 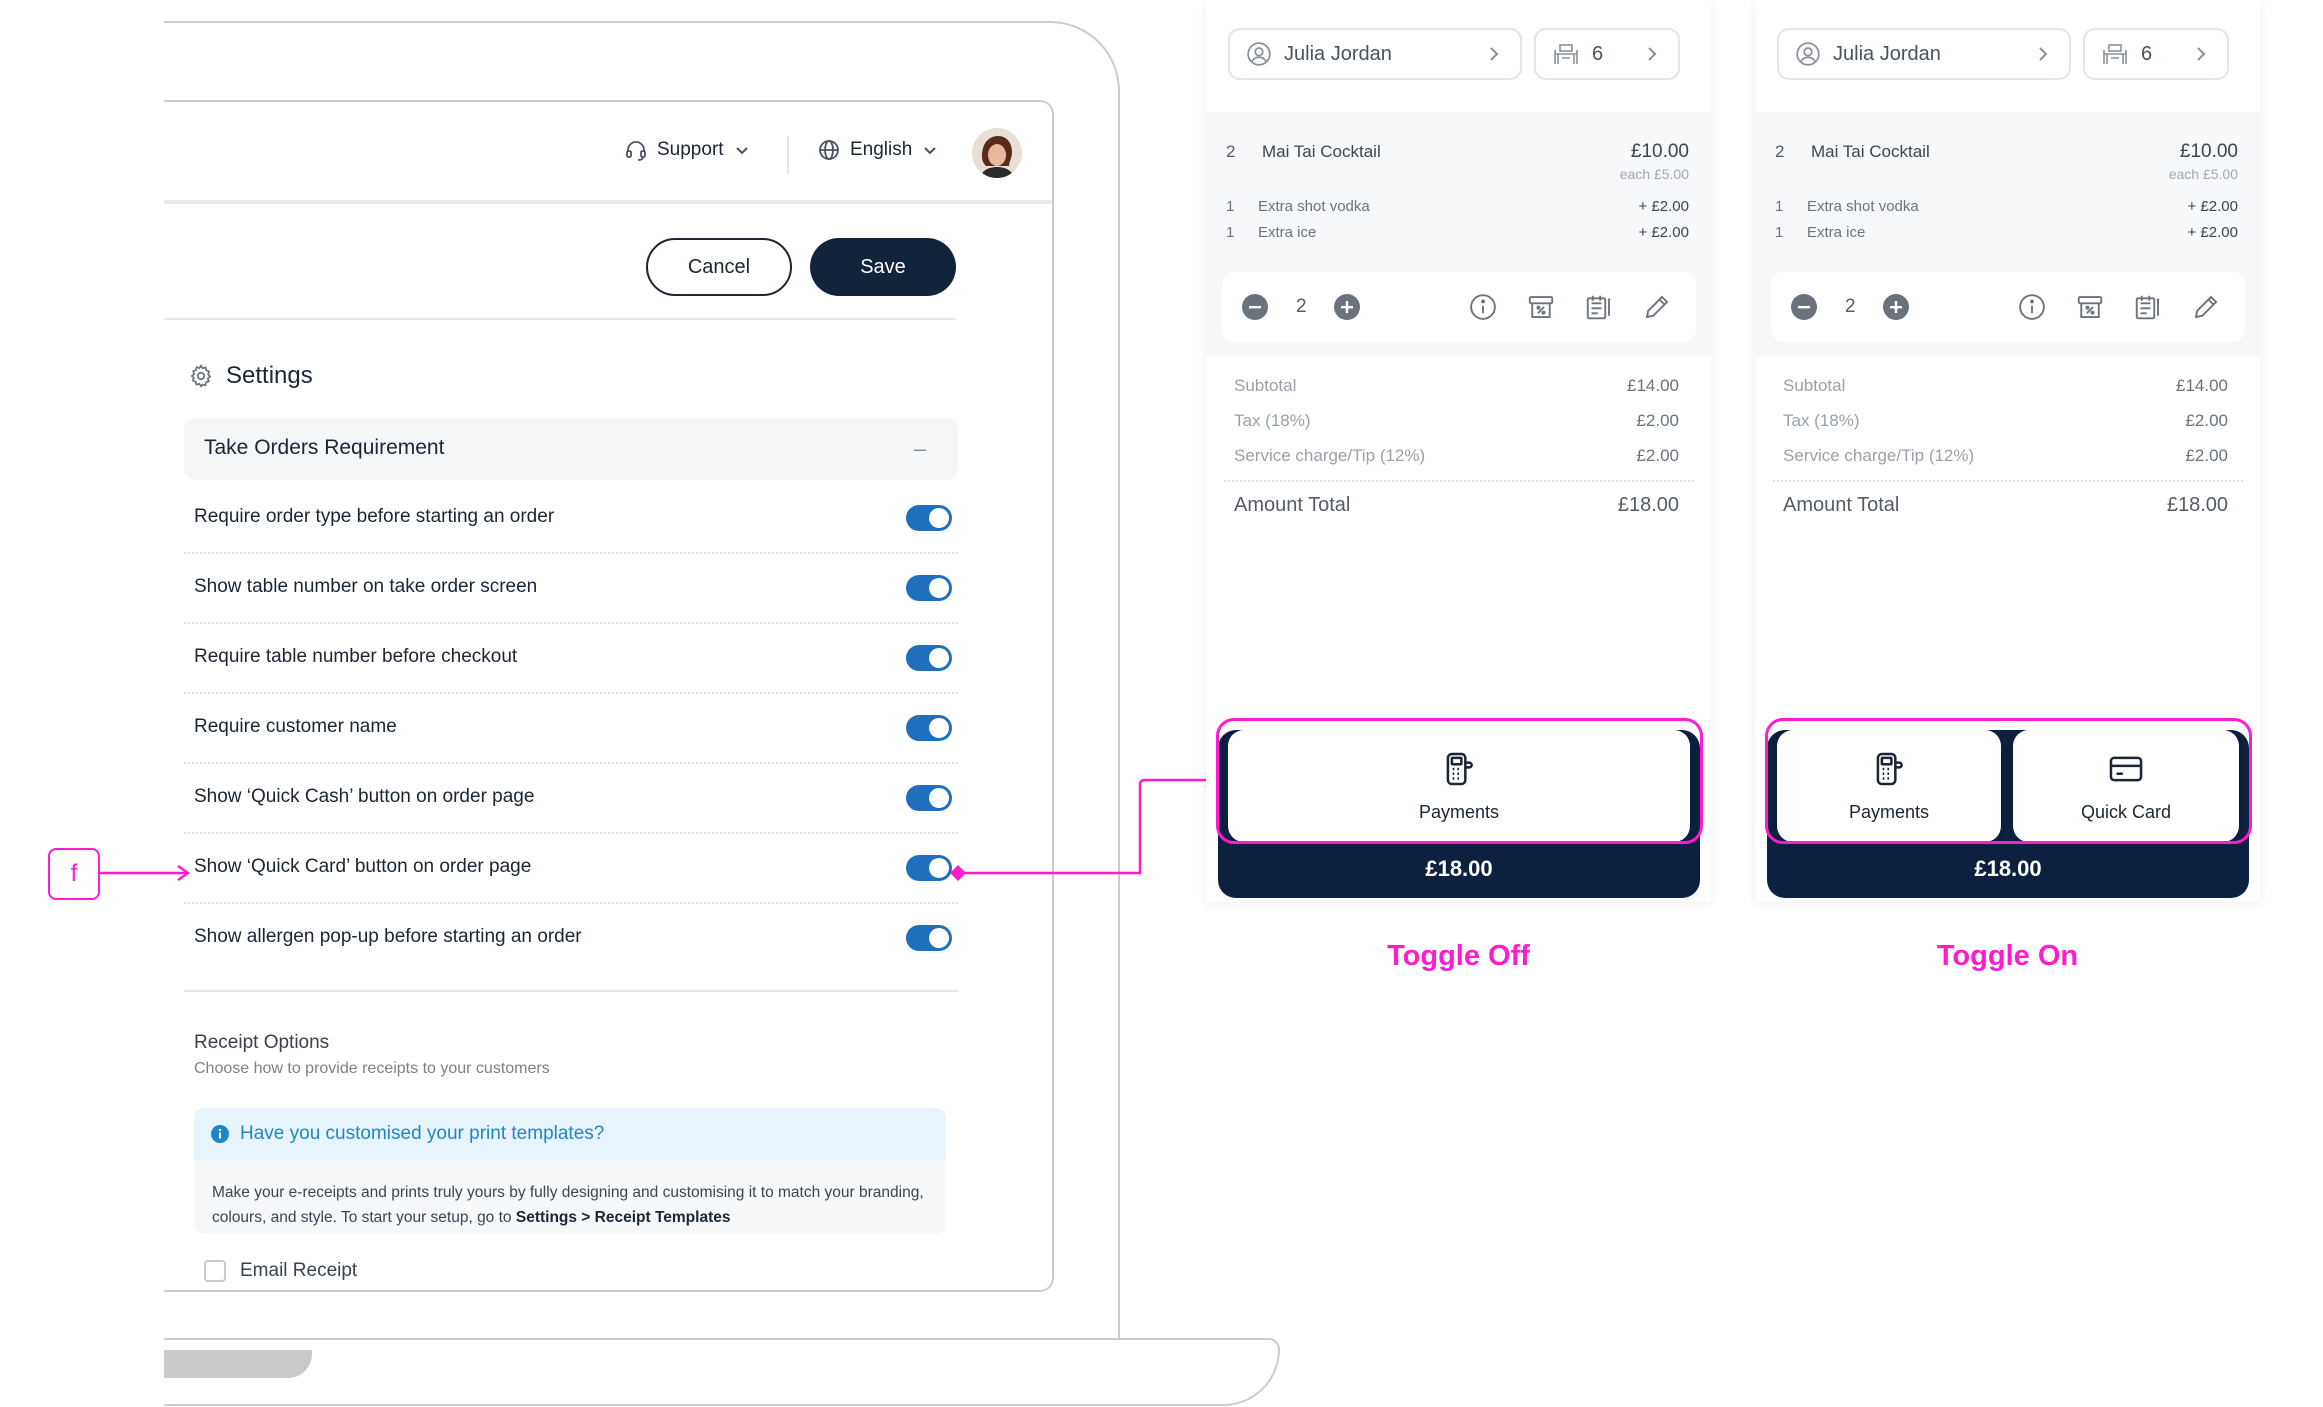 What do you see at coordinates (1458, 956) in the screenshot?
I see `caption-toggle-off: Toggle Off` at bounding box center [1458, 956].